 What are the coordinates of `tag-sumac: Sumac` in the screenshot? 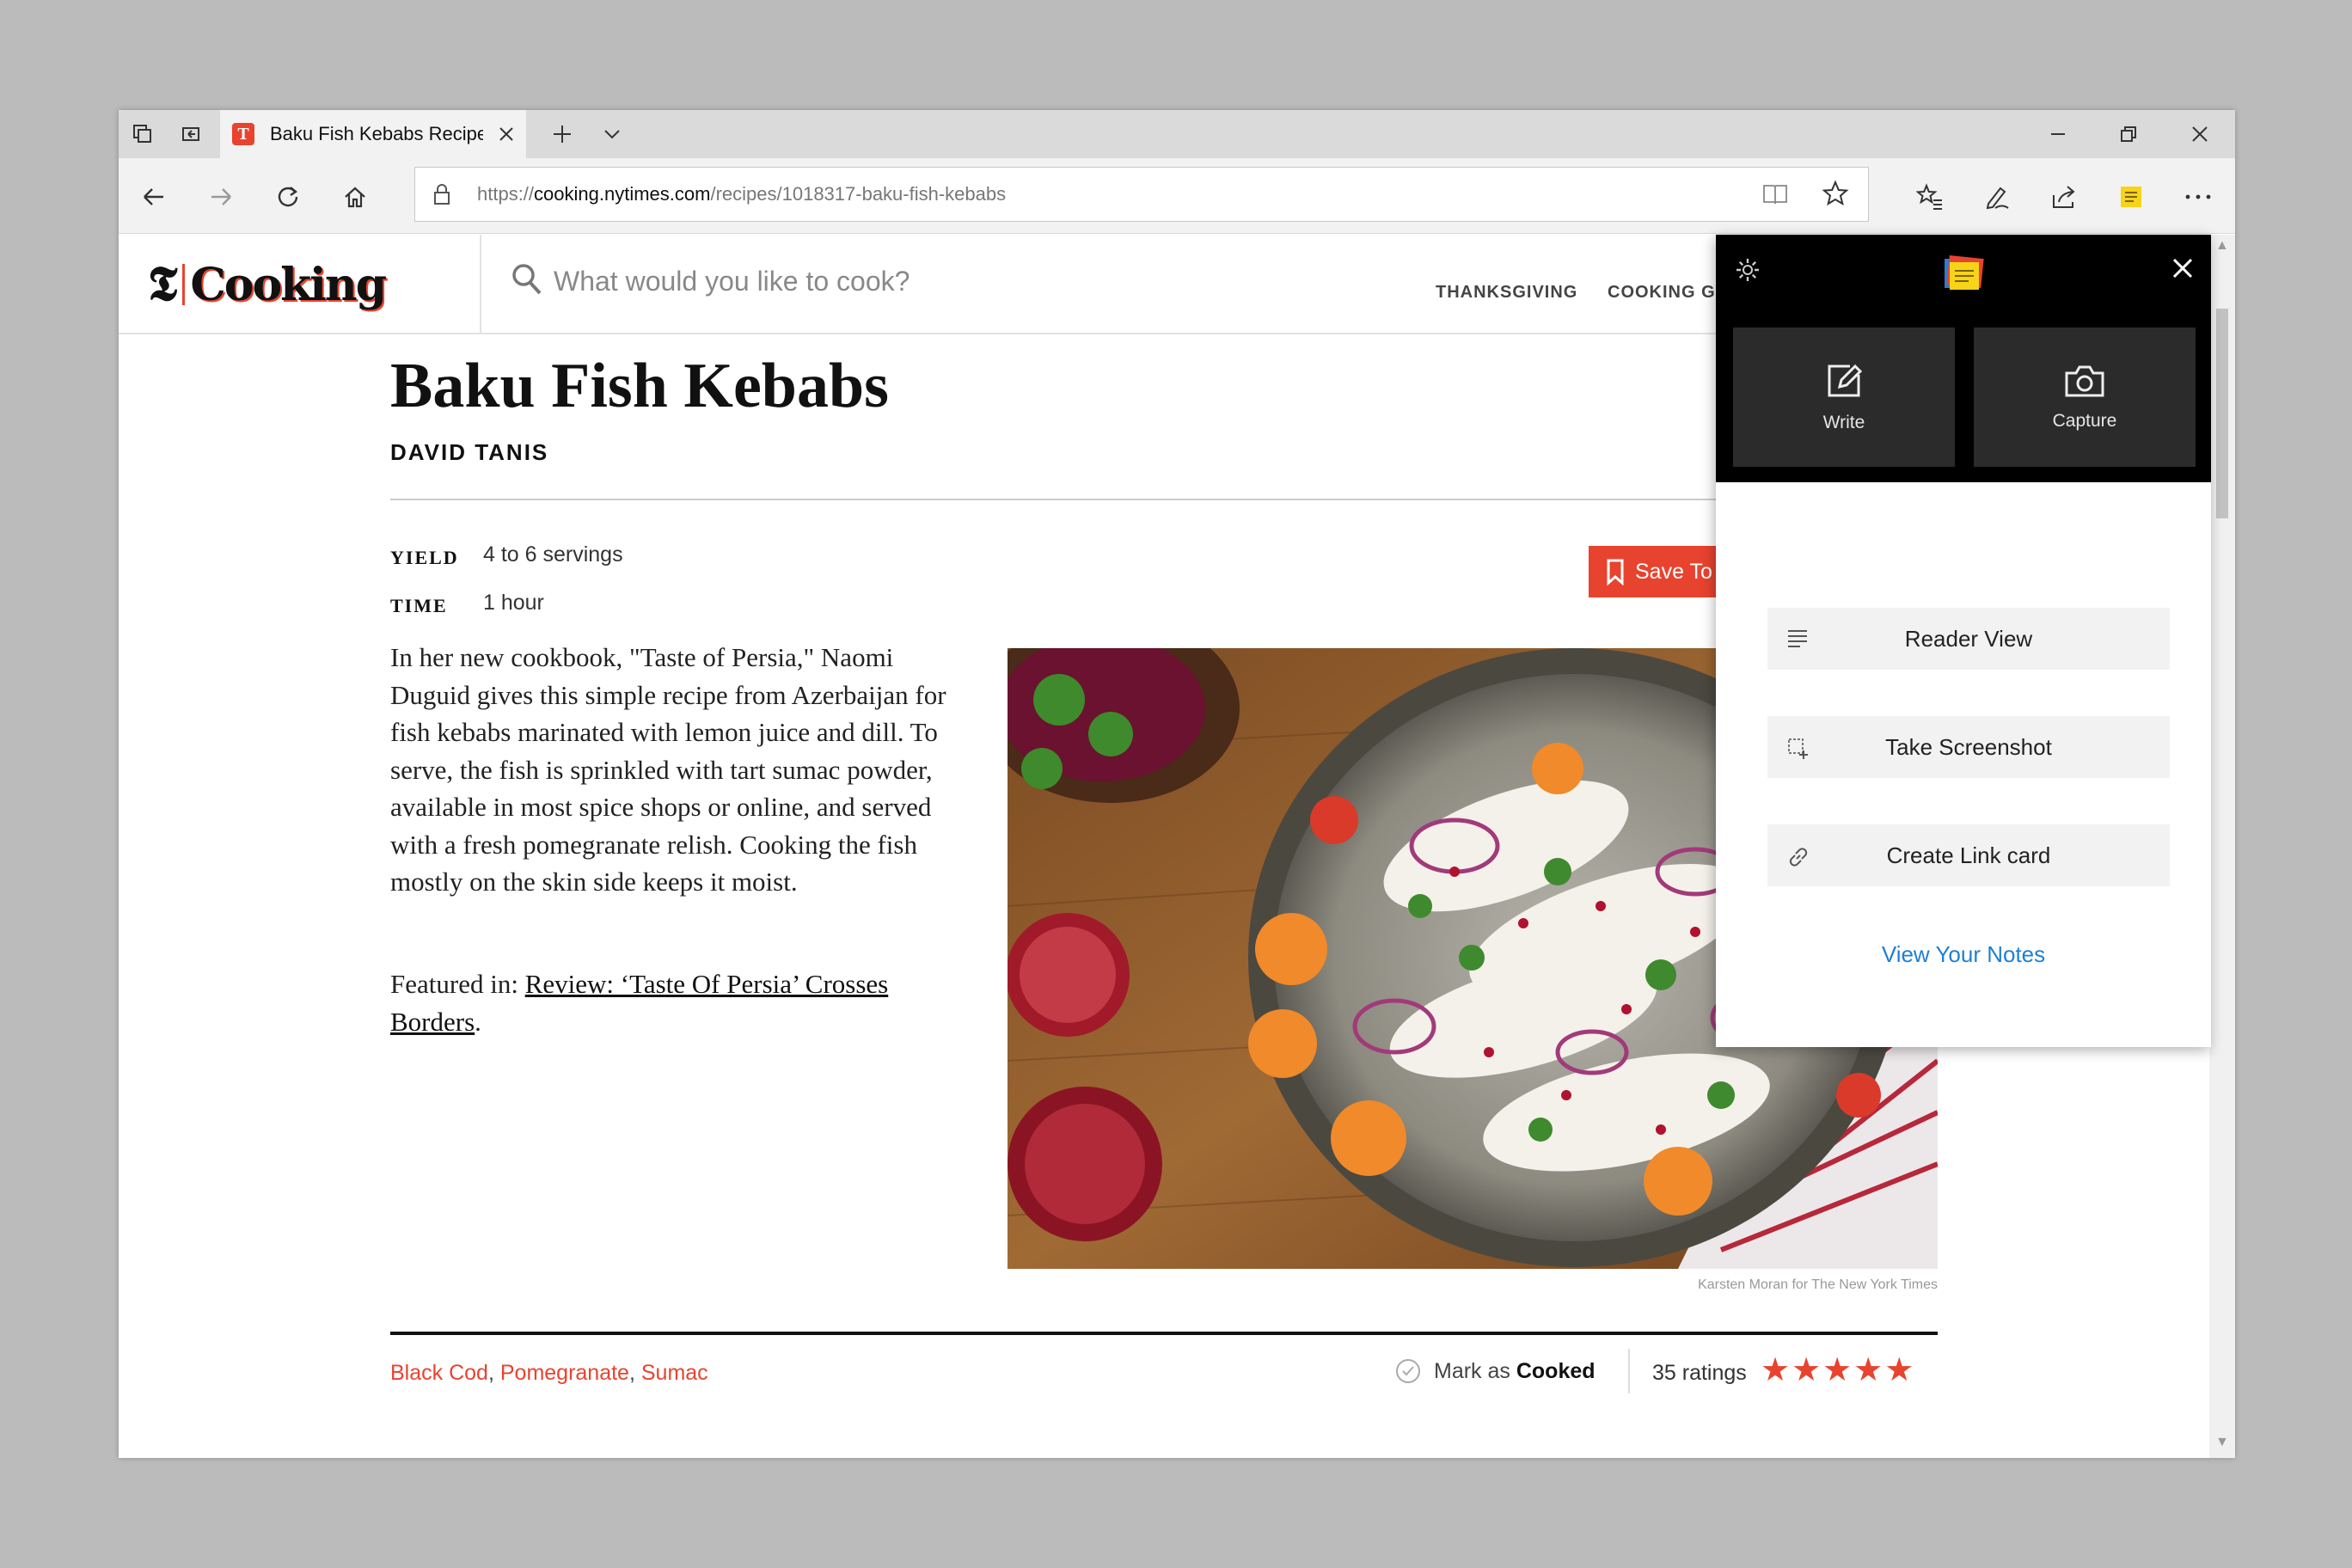 It's located at (674, 1373).